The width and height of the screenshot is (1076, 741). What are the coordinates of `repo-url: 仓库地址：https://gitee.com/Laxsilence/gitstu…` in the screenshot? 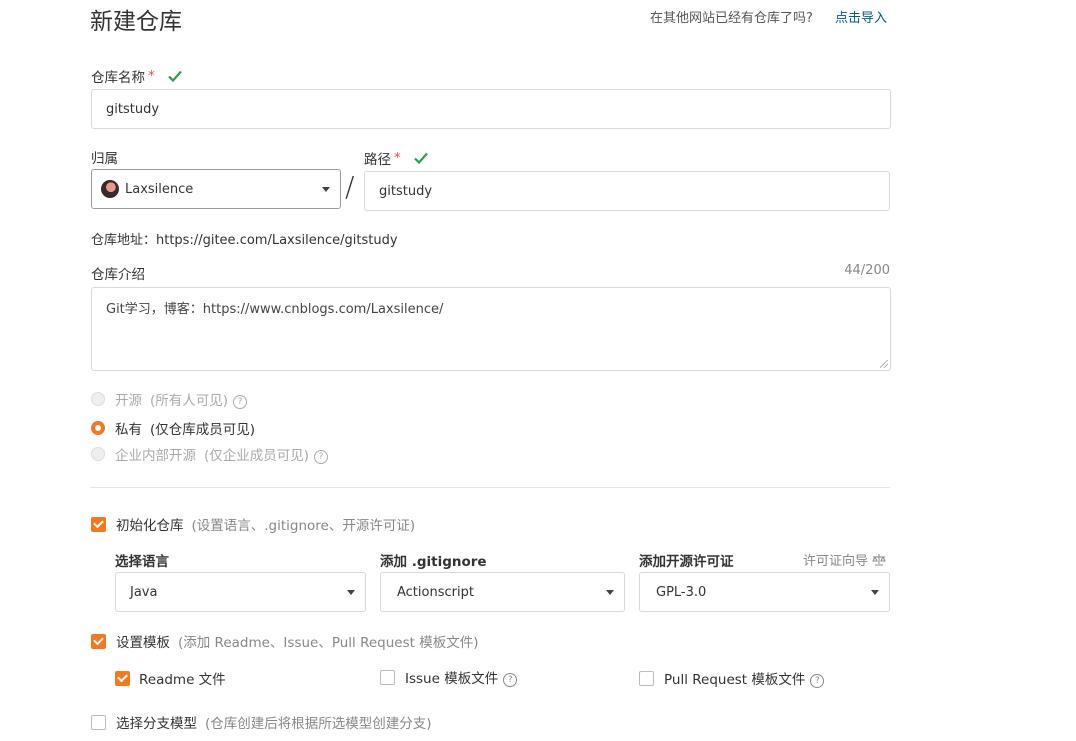 It's located at (244, 240).